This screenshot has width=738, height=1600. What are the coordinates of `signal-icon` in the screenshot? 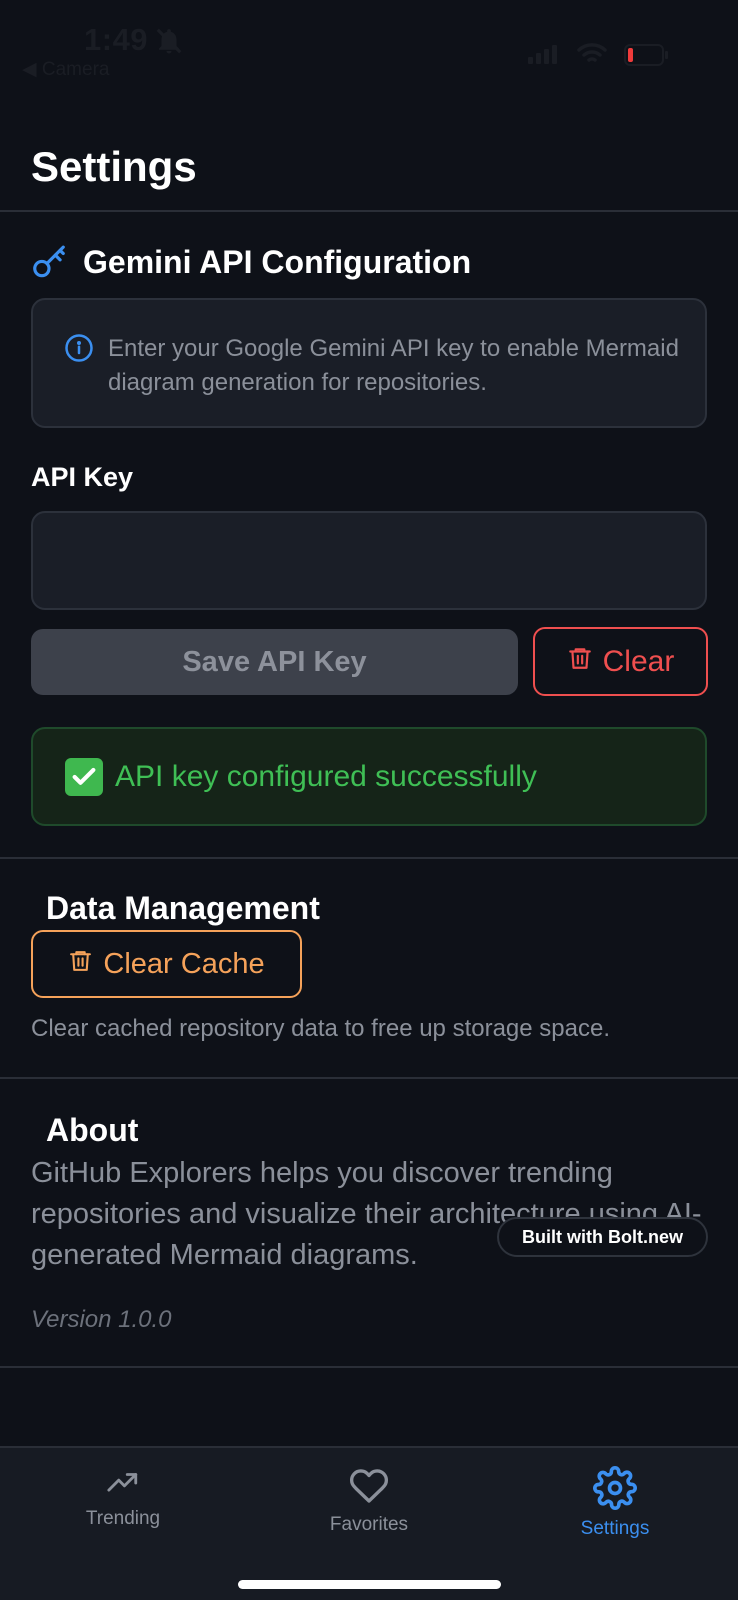 It's located at (543, 56).